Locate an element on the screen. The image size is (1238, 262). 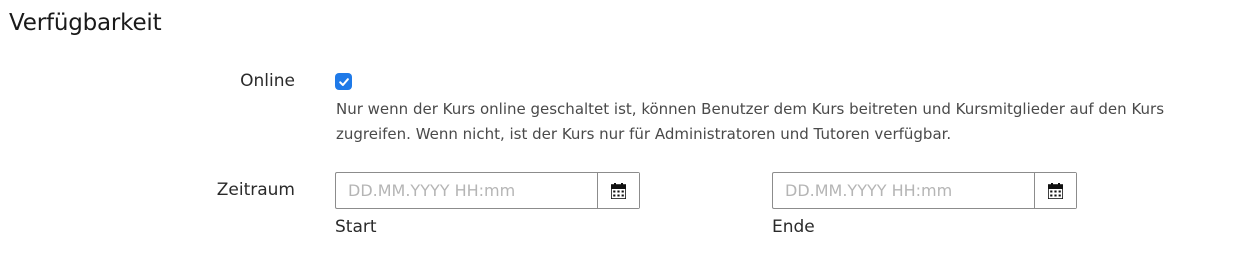
period-label: Zeitraum is located at coordinates (255, 190).